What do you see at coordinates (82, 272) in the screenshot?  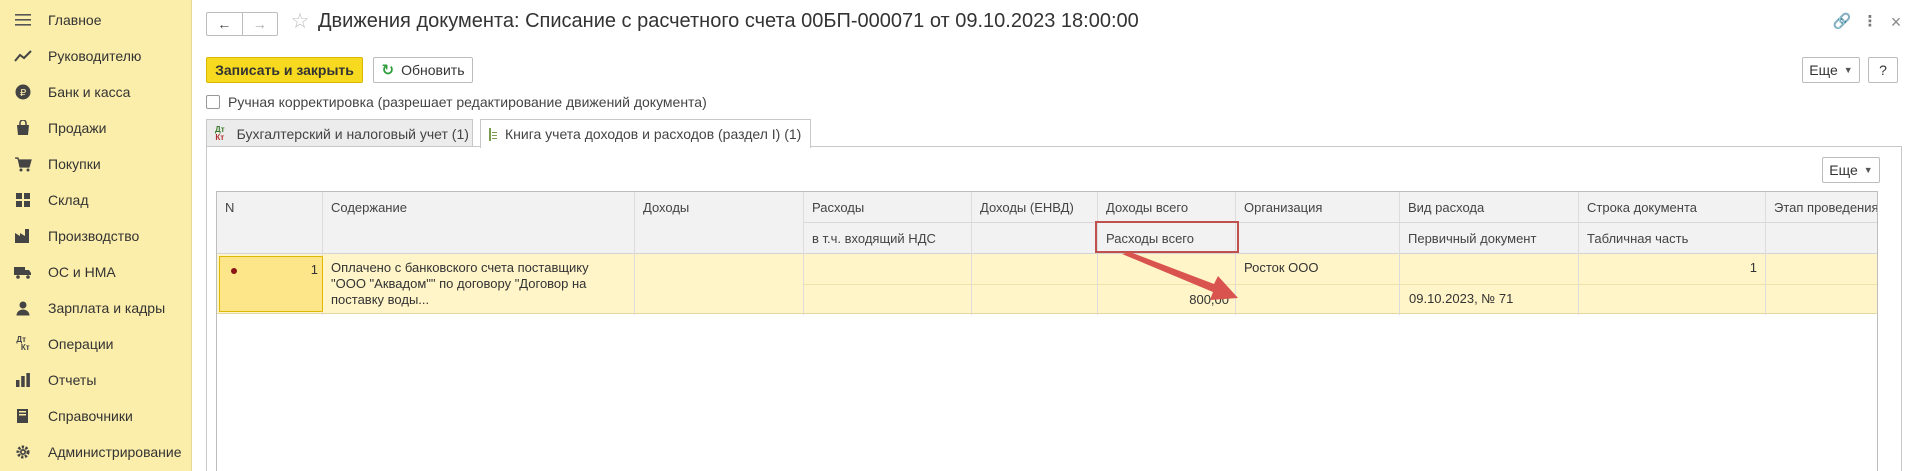 I see `sidebar-item-label: ОС и НМА` at bounding box center [82, 272].